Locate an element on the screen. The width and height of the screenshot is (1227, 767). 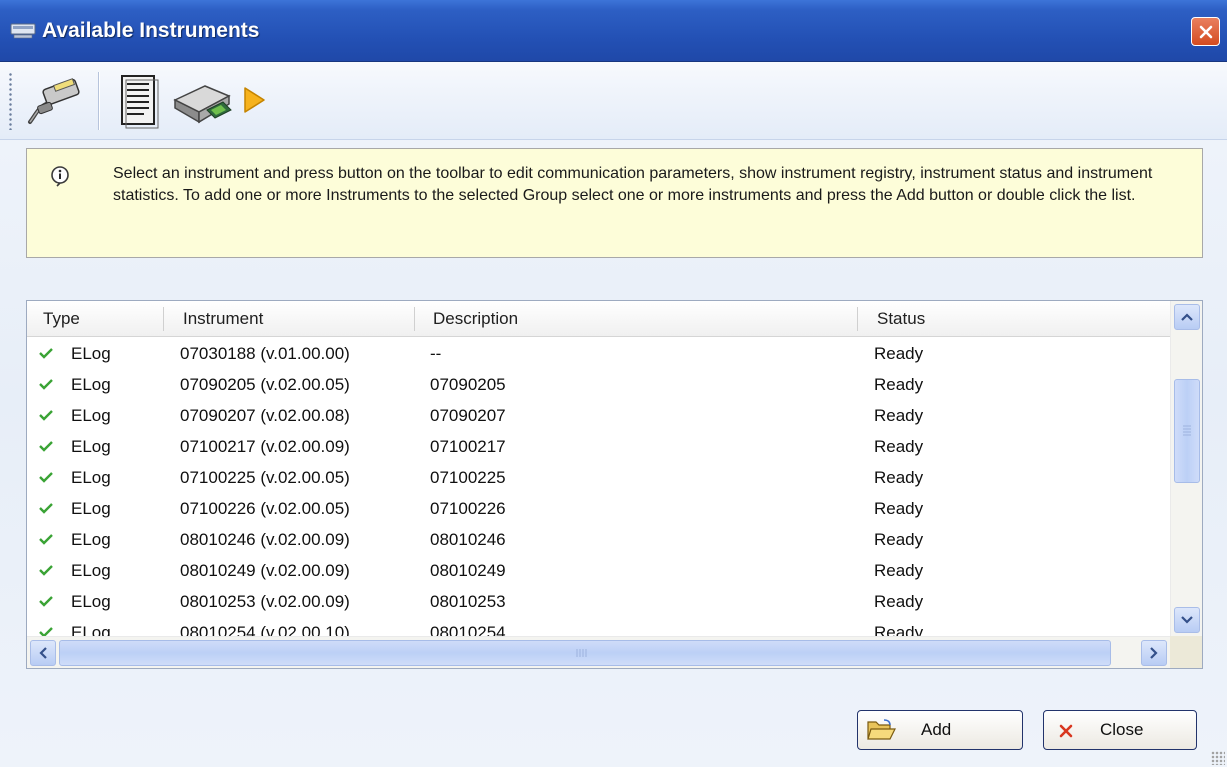
chevron-left-icon is located at coordinates (43, 653).